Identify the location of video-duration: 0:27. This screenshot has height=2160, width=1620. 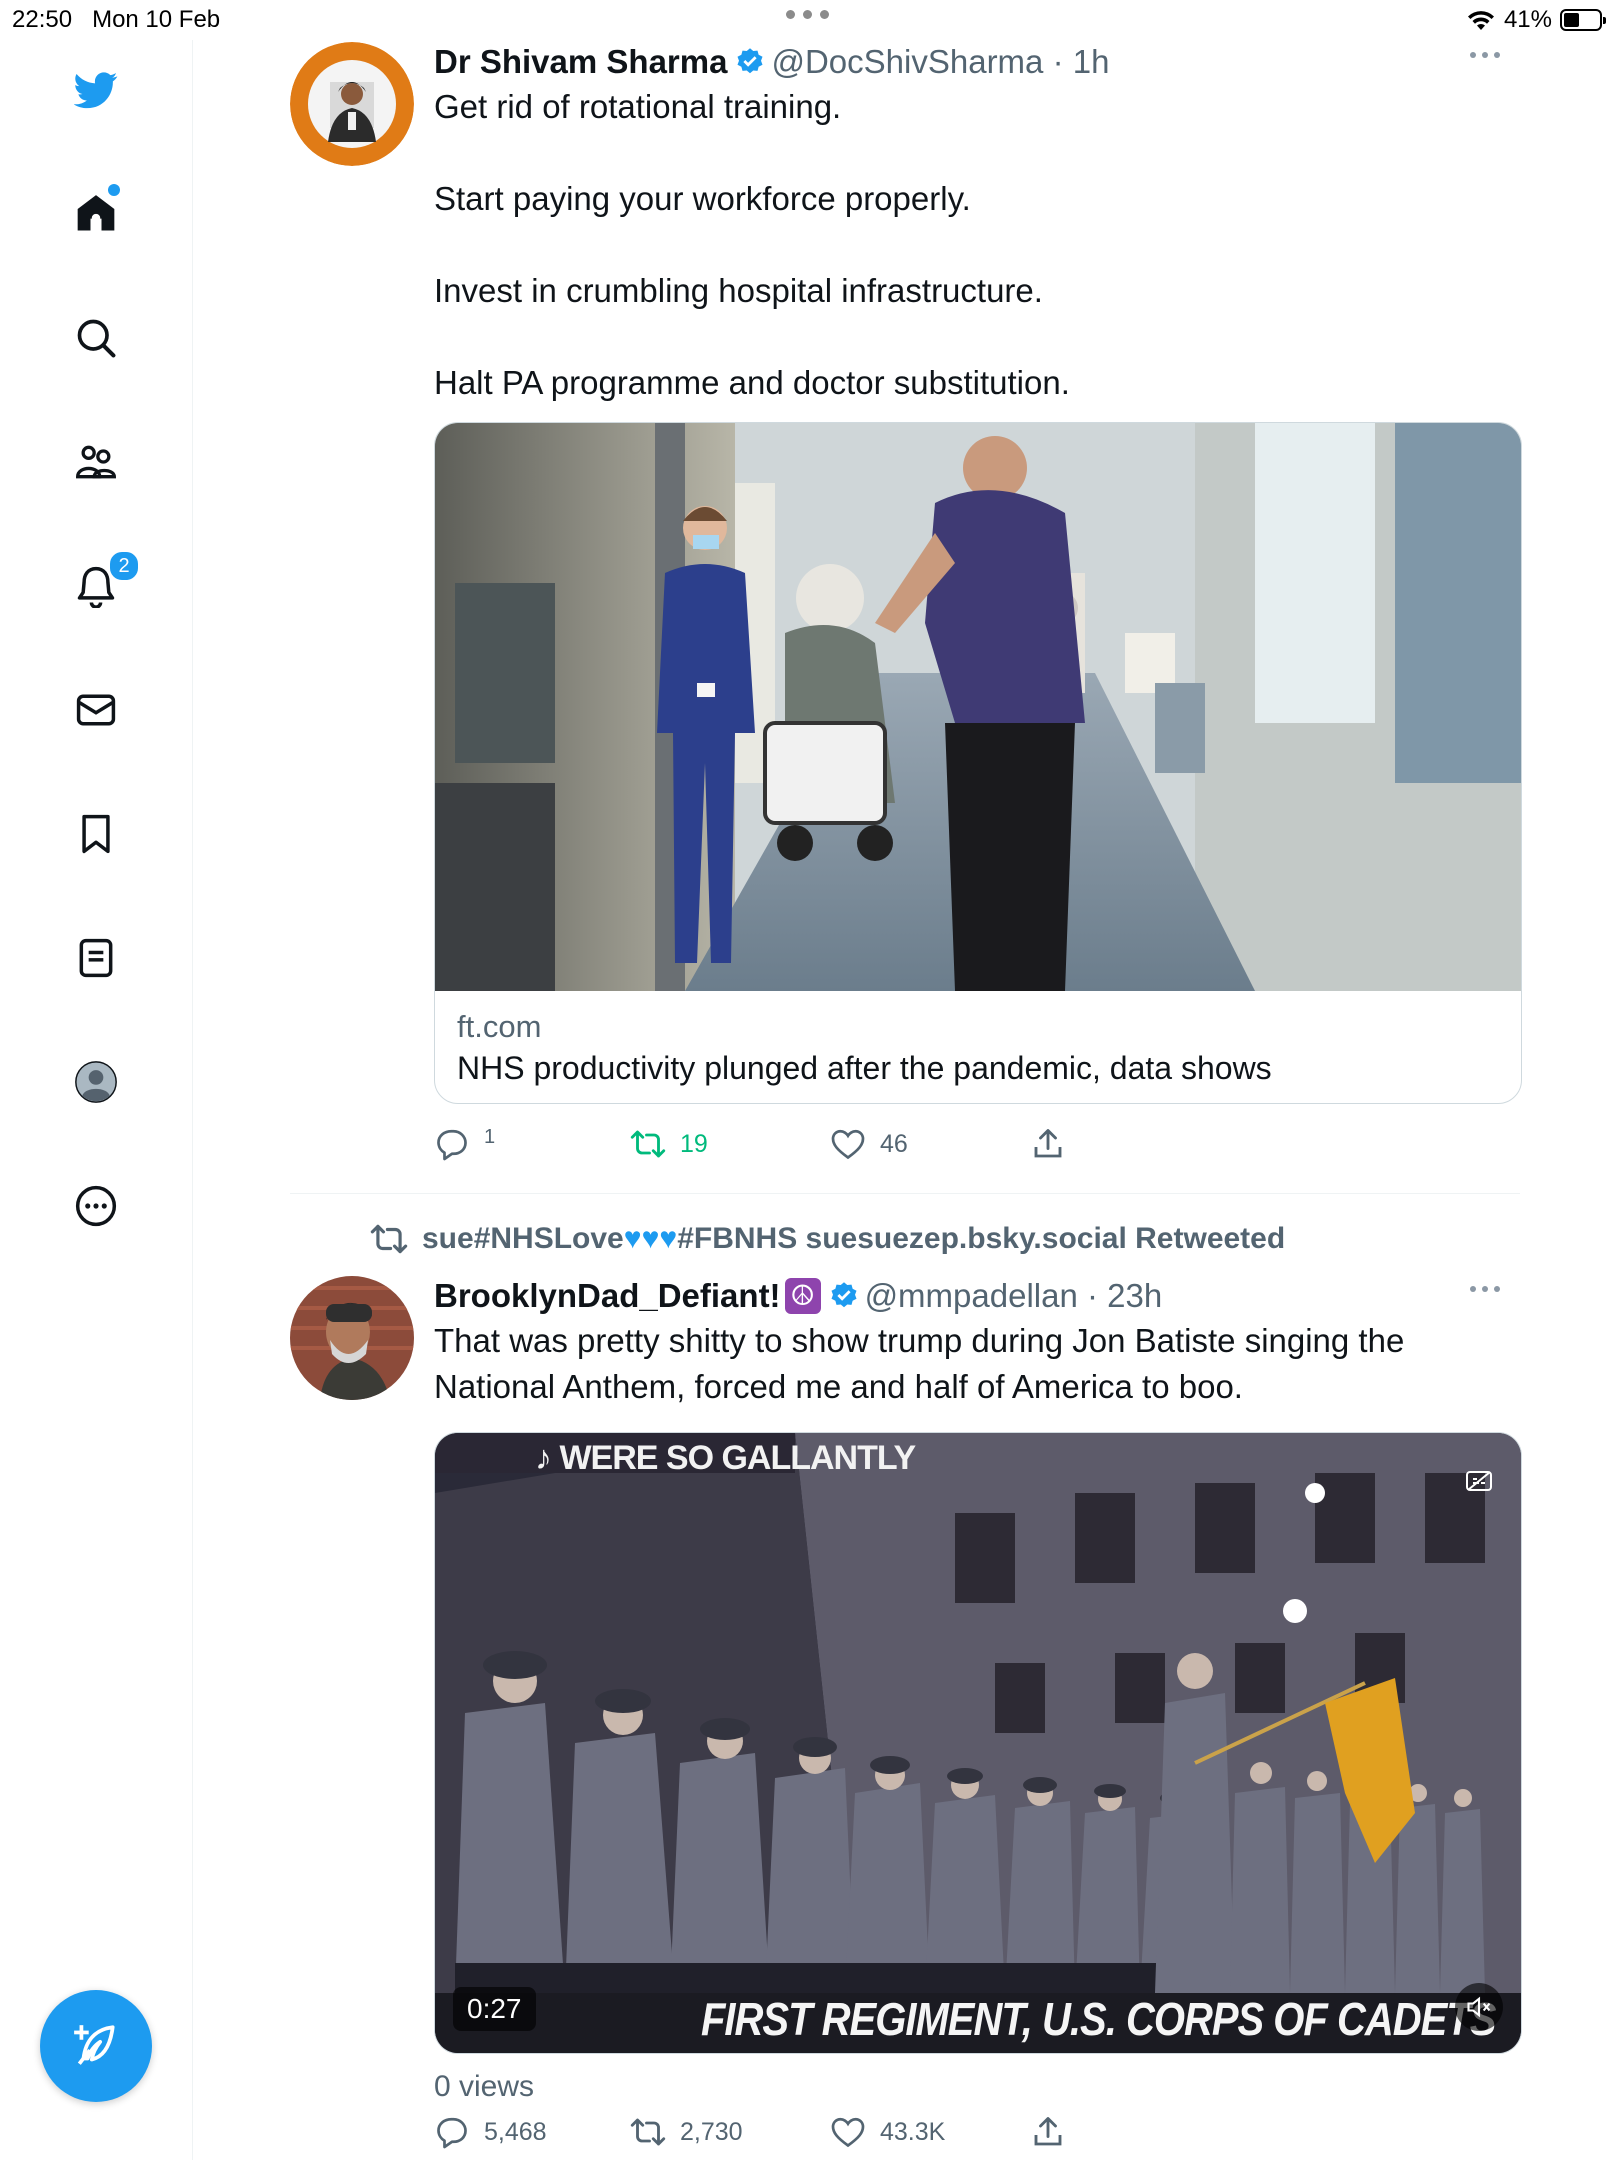
(494, 2009).